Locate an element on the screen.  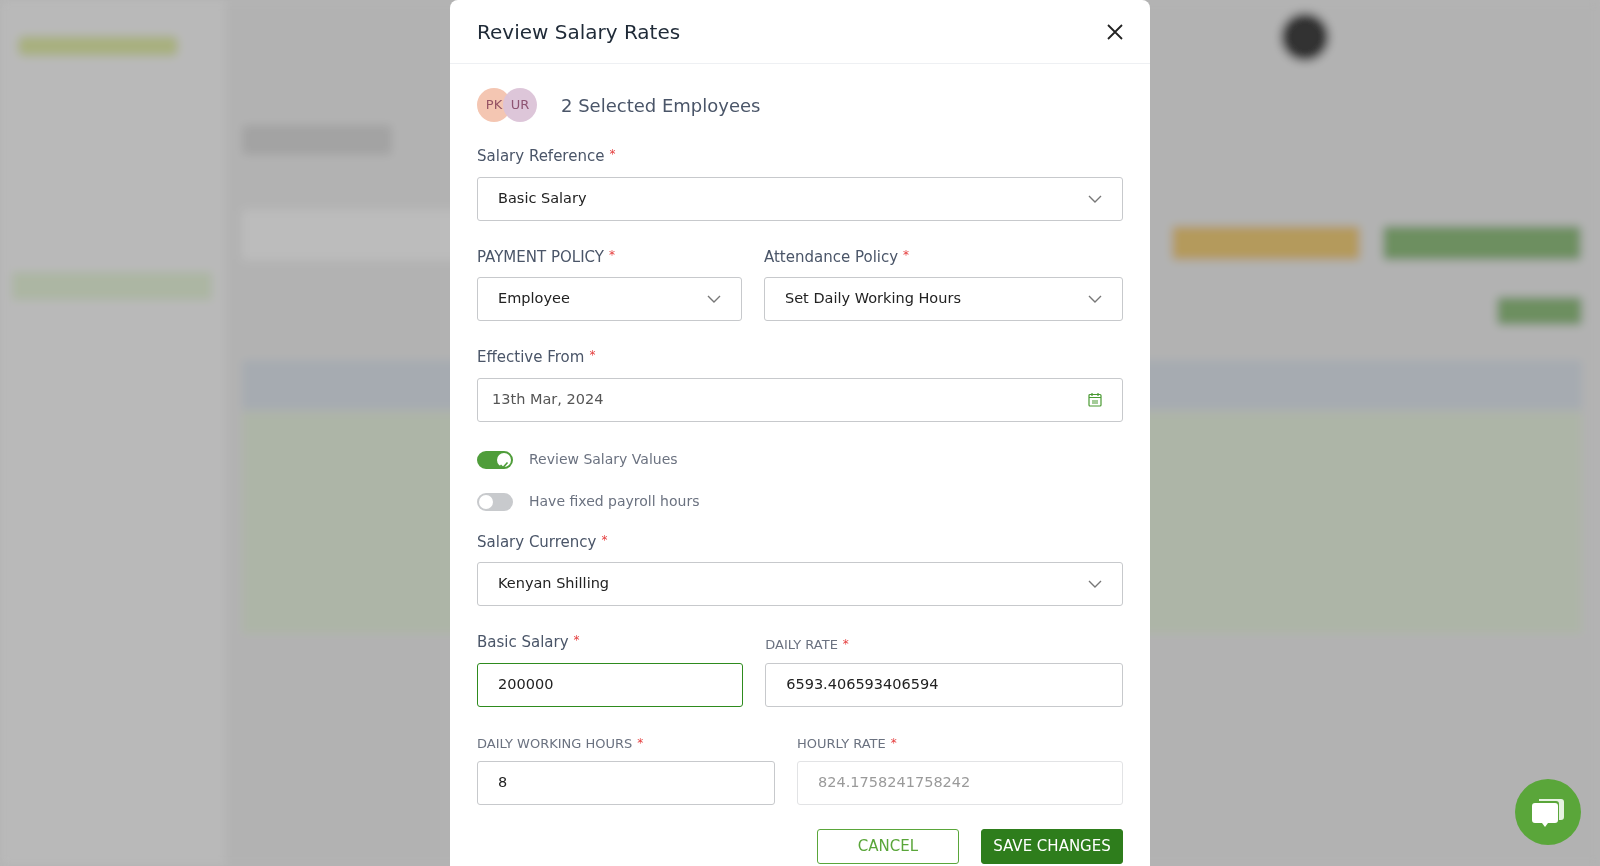
toggle-label: Review Salary Values is located at coordinates (603, 459).